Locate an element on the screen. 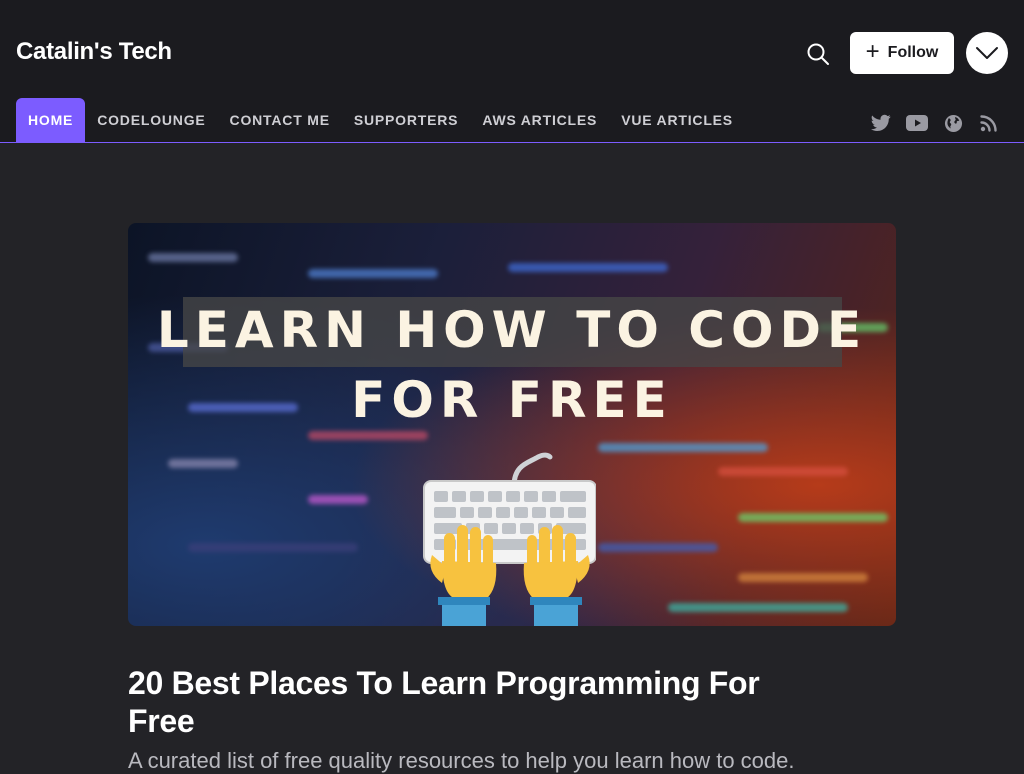 This screenshot has height=774, width=1024. globe-icon is located at coordinates (953, 123).